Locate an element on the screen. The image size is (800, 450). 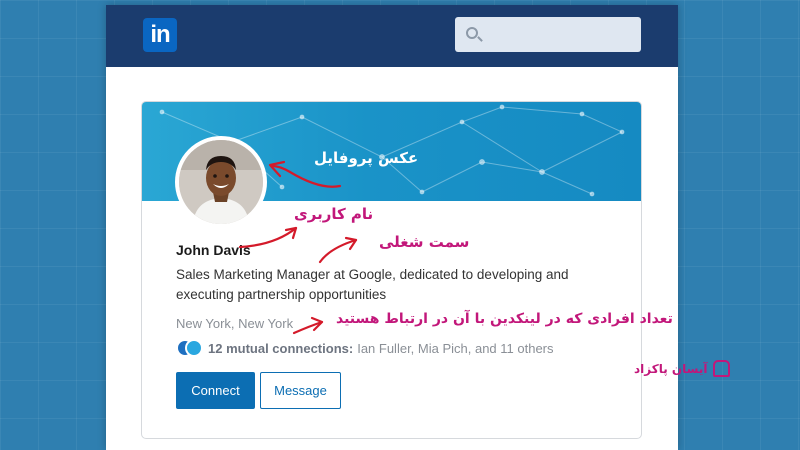
linkedin-logo: in is located at coordinates (160, 35).